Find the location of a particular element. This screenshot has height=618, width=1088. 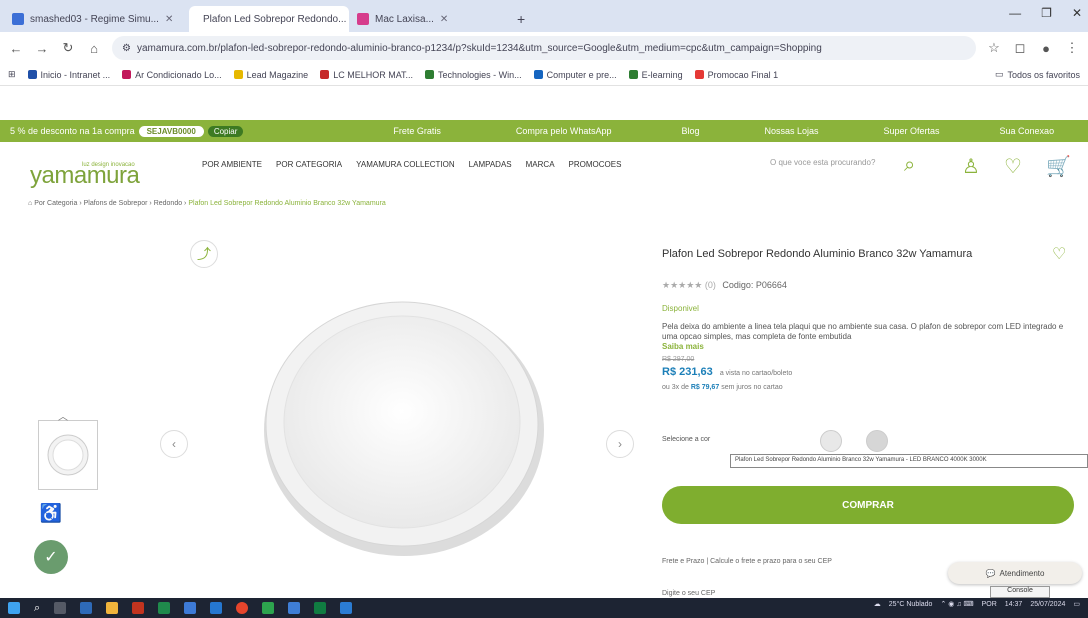

user-icon: ♙ is located at coordinates (971, 166).